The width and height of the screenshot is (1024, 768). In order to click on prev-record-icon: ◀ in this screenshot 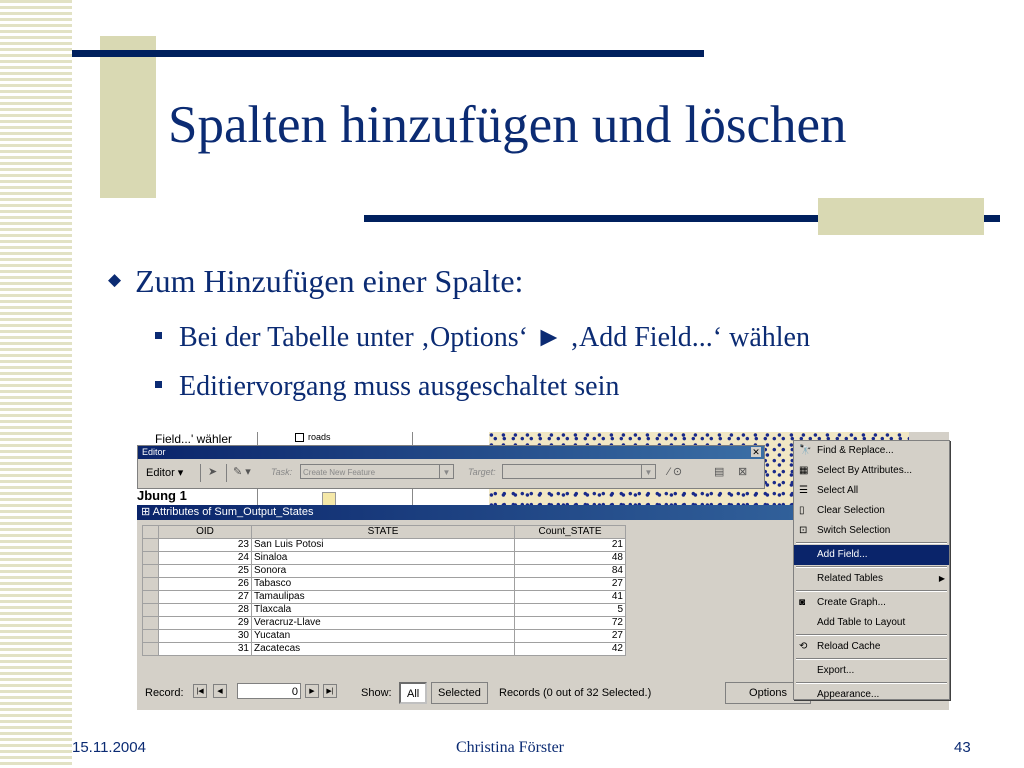, I will do `click(220, 691)`.